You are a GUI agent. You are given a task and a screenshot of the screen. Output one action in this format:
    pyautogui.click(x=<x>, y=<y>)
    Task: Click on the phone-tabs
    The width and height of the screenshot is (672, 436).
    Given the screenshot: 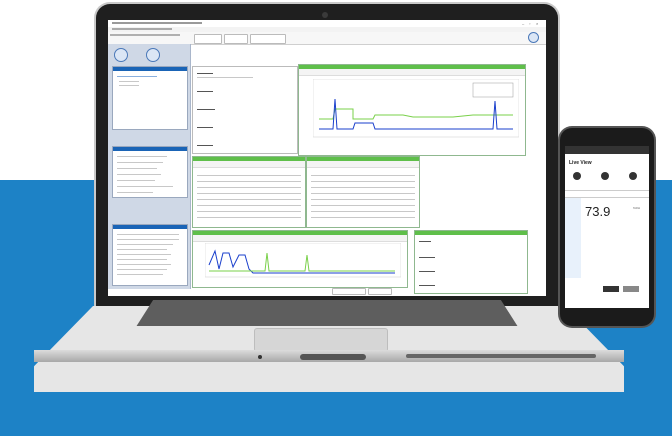 What is the action you would take?
    pyautogui.click(x=607, y=194)
    